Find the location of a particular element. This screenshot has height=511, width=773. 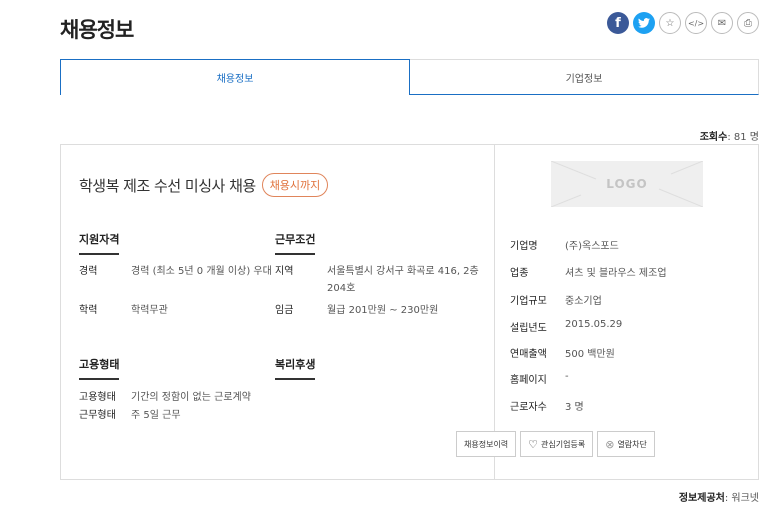

embed-code-icon: </> is located at coordinates (696, 23).